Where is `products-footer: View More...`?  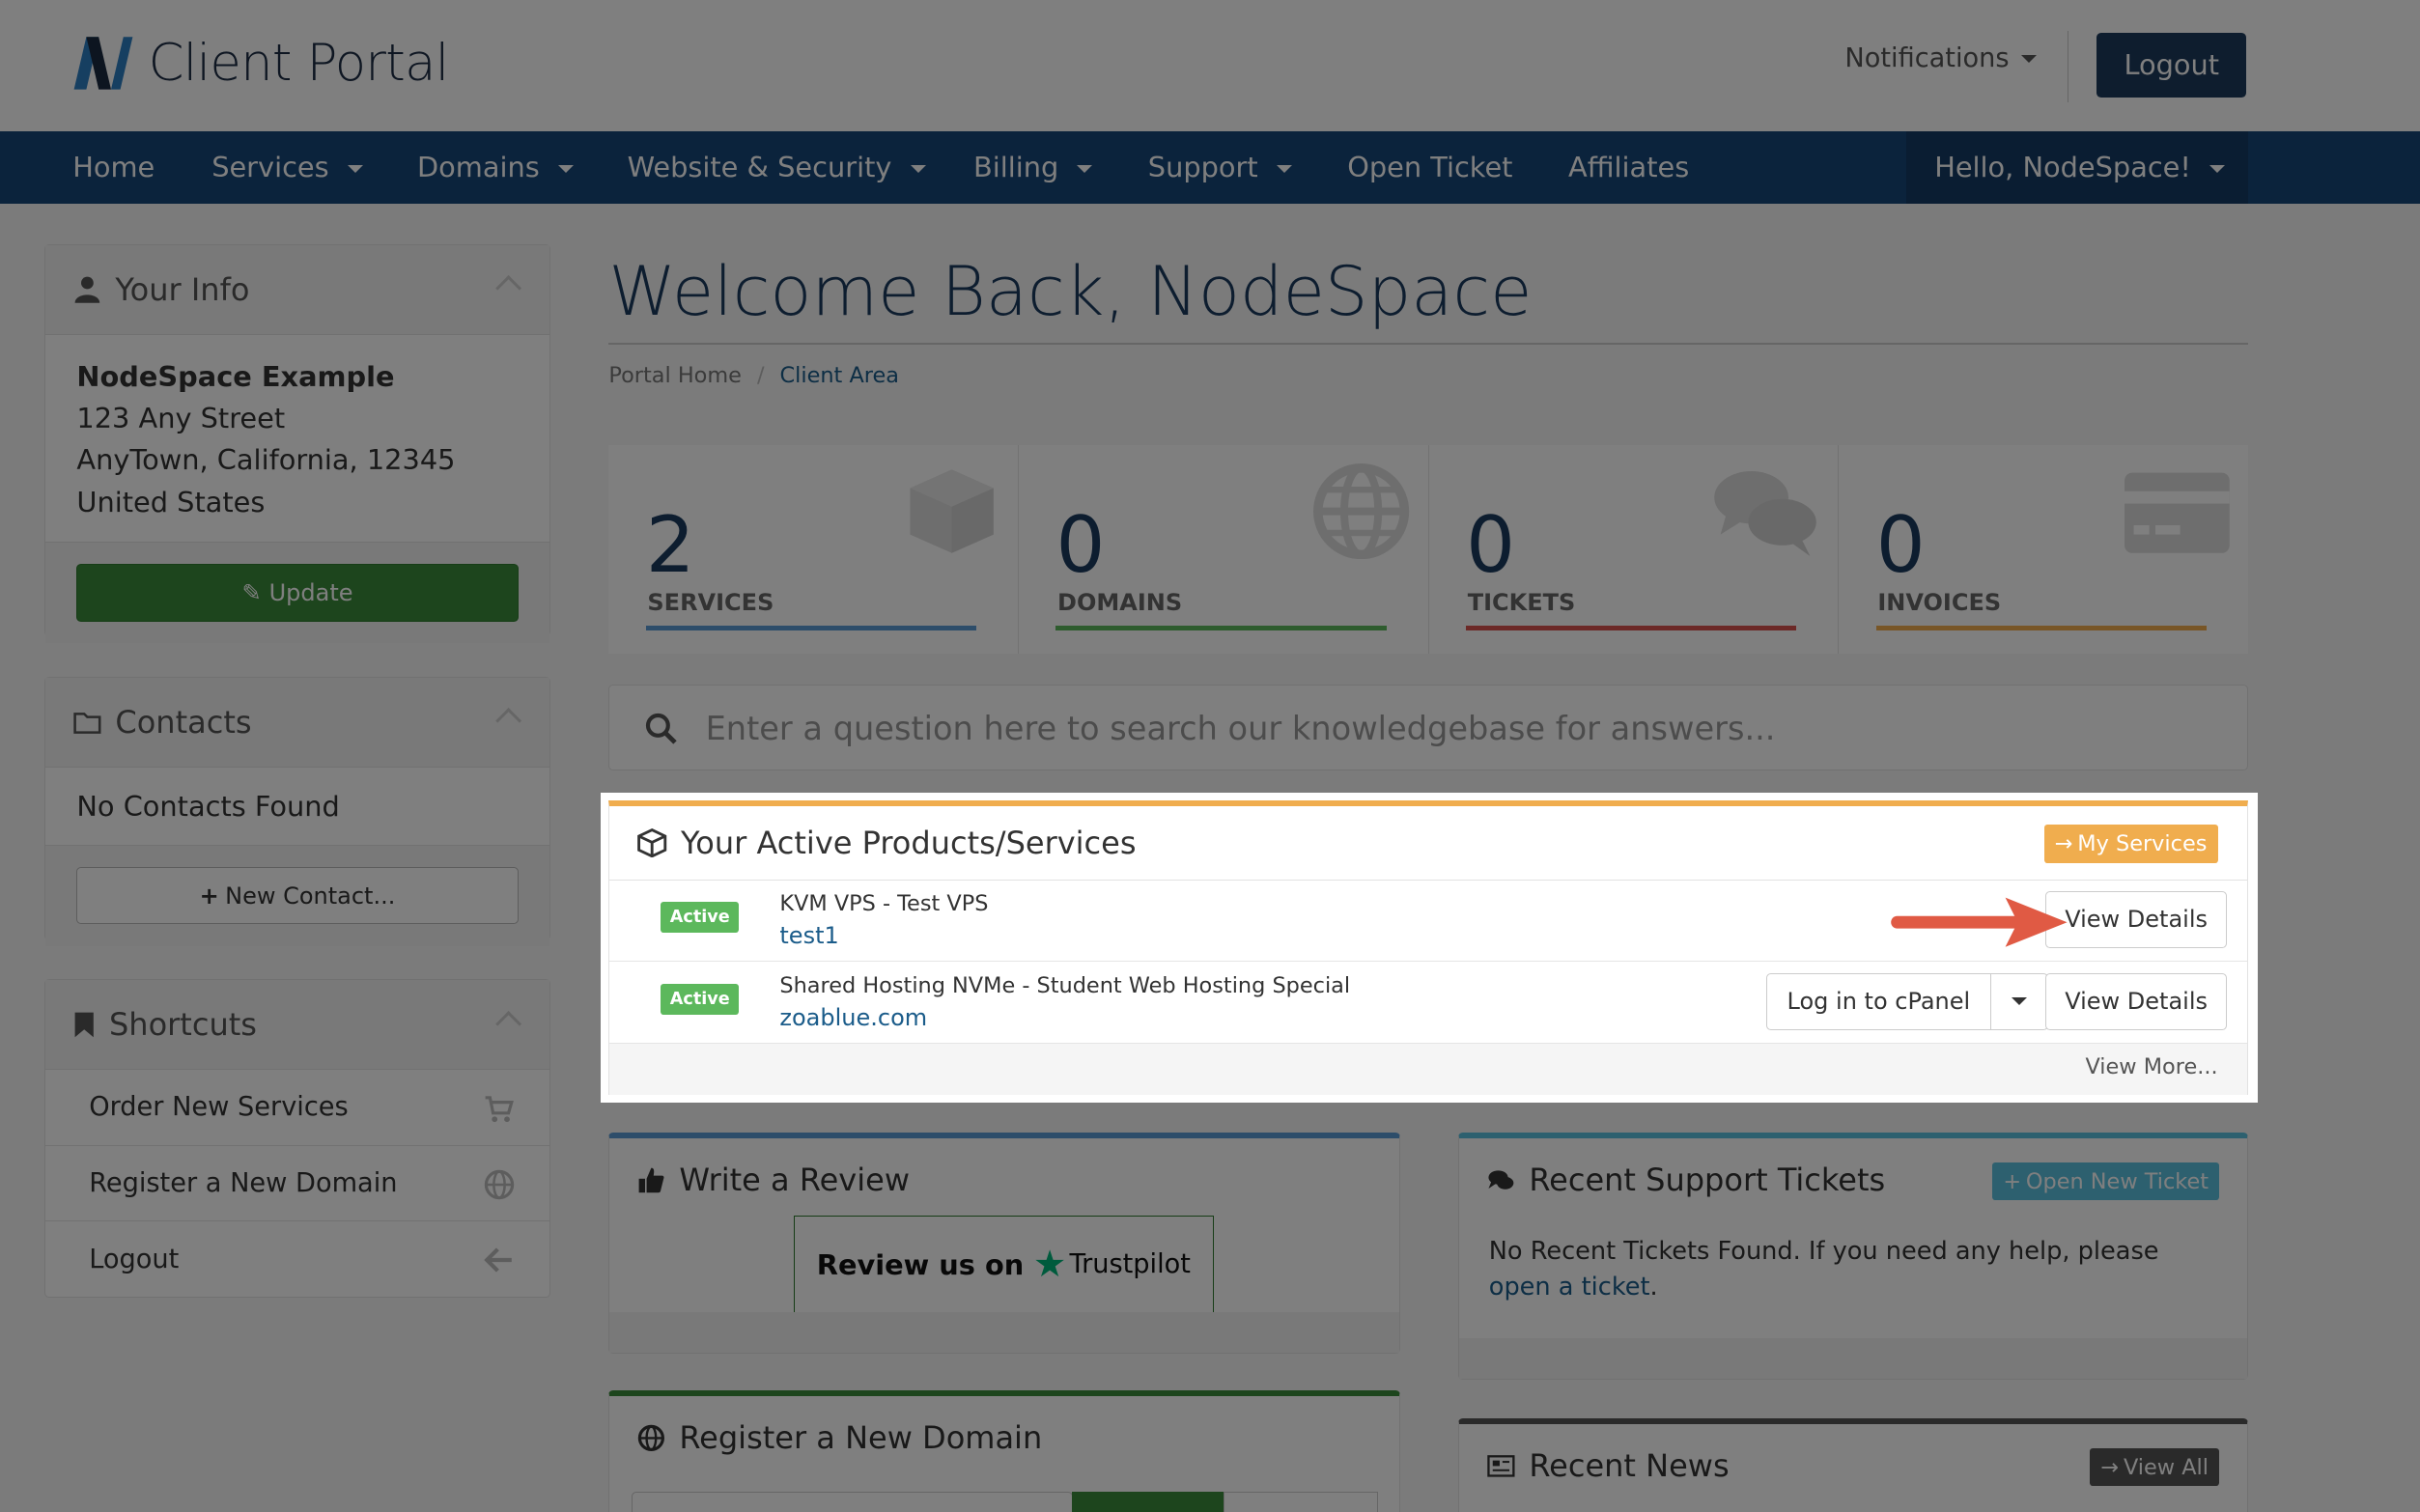
products-footer: View More... is located at coordinates (1428, 1070).